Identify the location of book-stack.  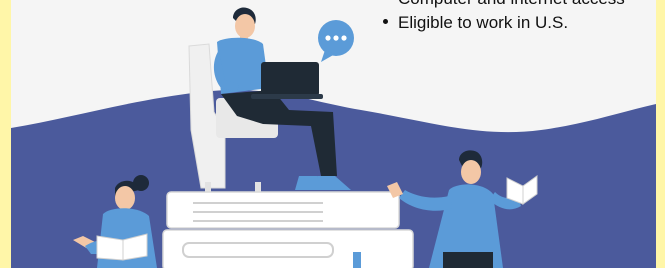
(288, 229).